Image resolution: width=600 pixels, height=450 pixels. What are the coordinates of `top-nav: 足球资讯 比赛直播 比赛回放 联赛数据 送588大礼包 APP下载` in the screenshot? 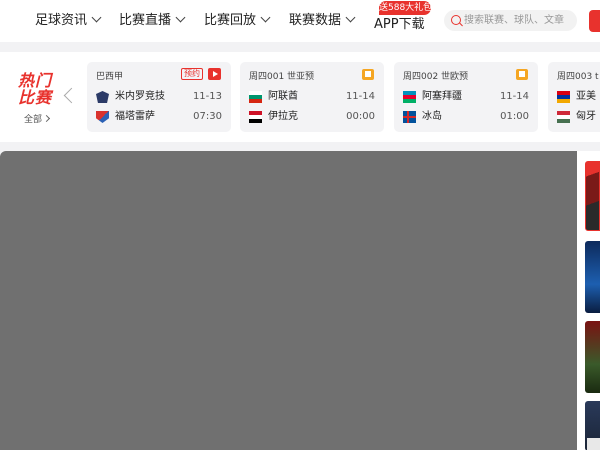 It's located at (300, 21).